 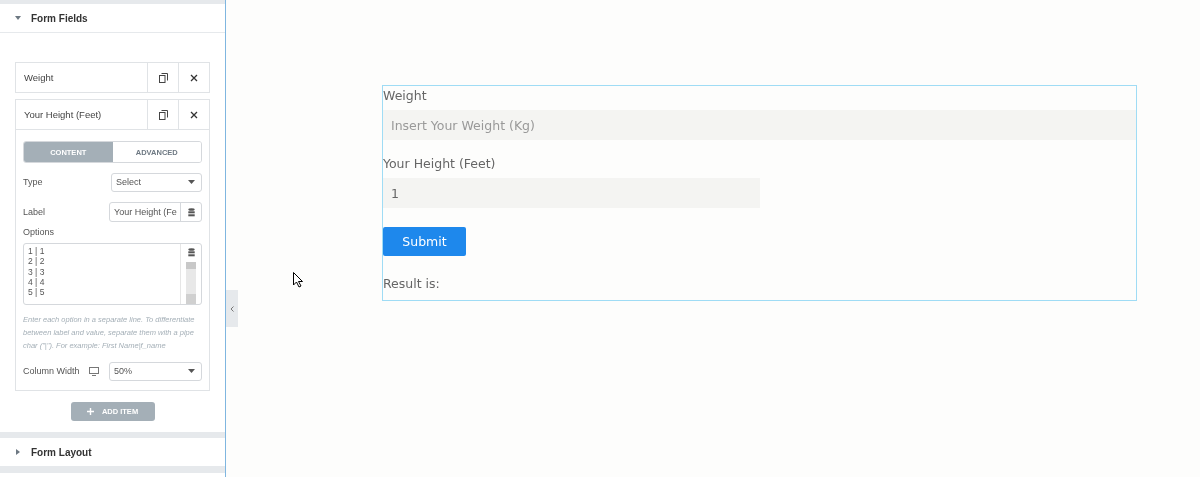 What do you see at coordinates (35, 212) in the screenshot?
I see `control-label: Label` at bounding box center [35, 212].